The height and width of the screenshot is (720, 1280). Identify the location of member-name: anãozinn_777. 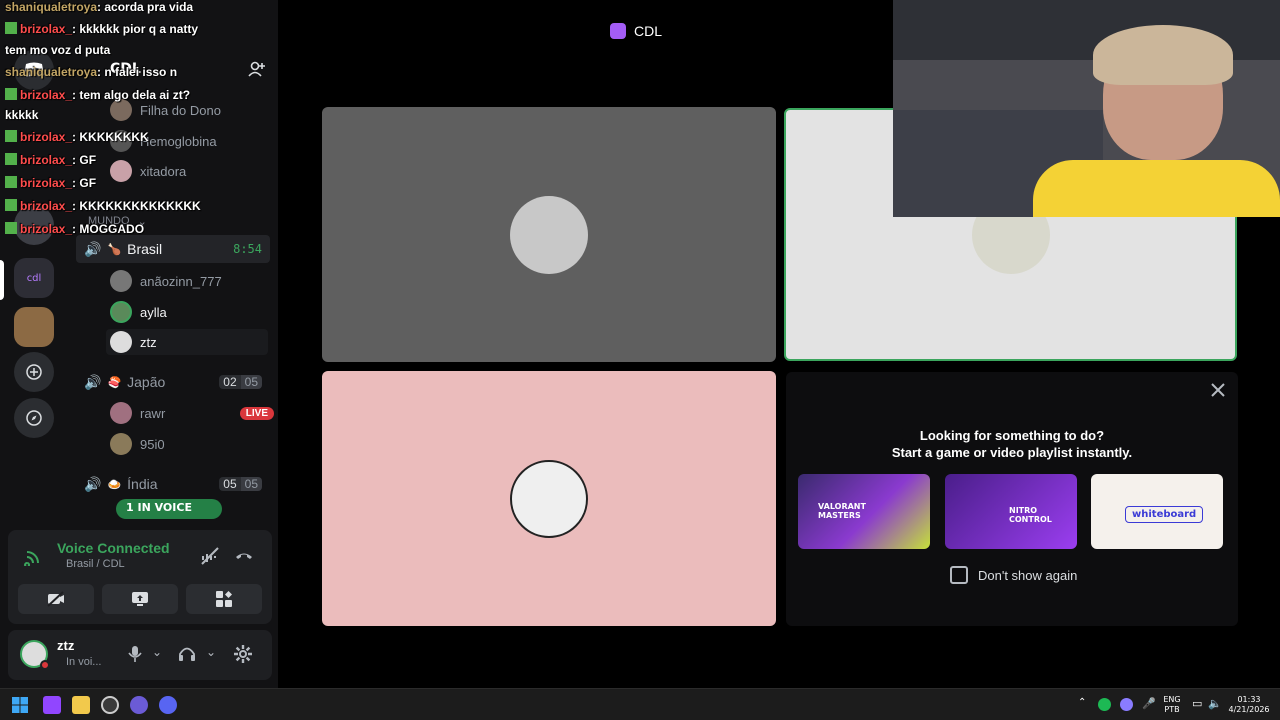
(181, 281).